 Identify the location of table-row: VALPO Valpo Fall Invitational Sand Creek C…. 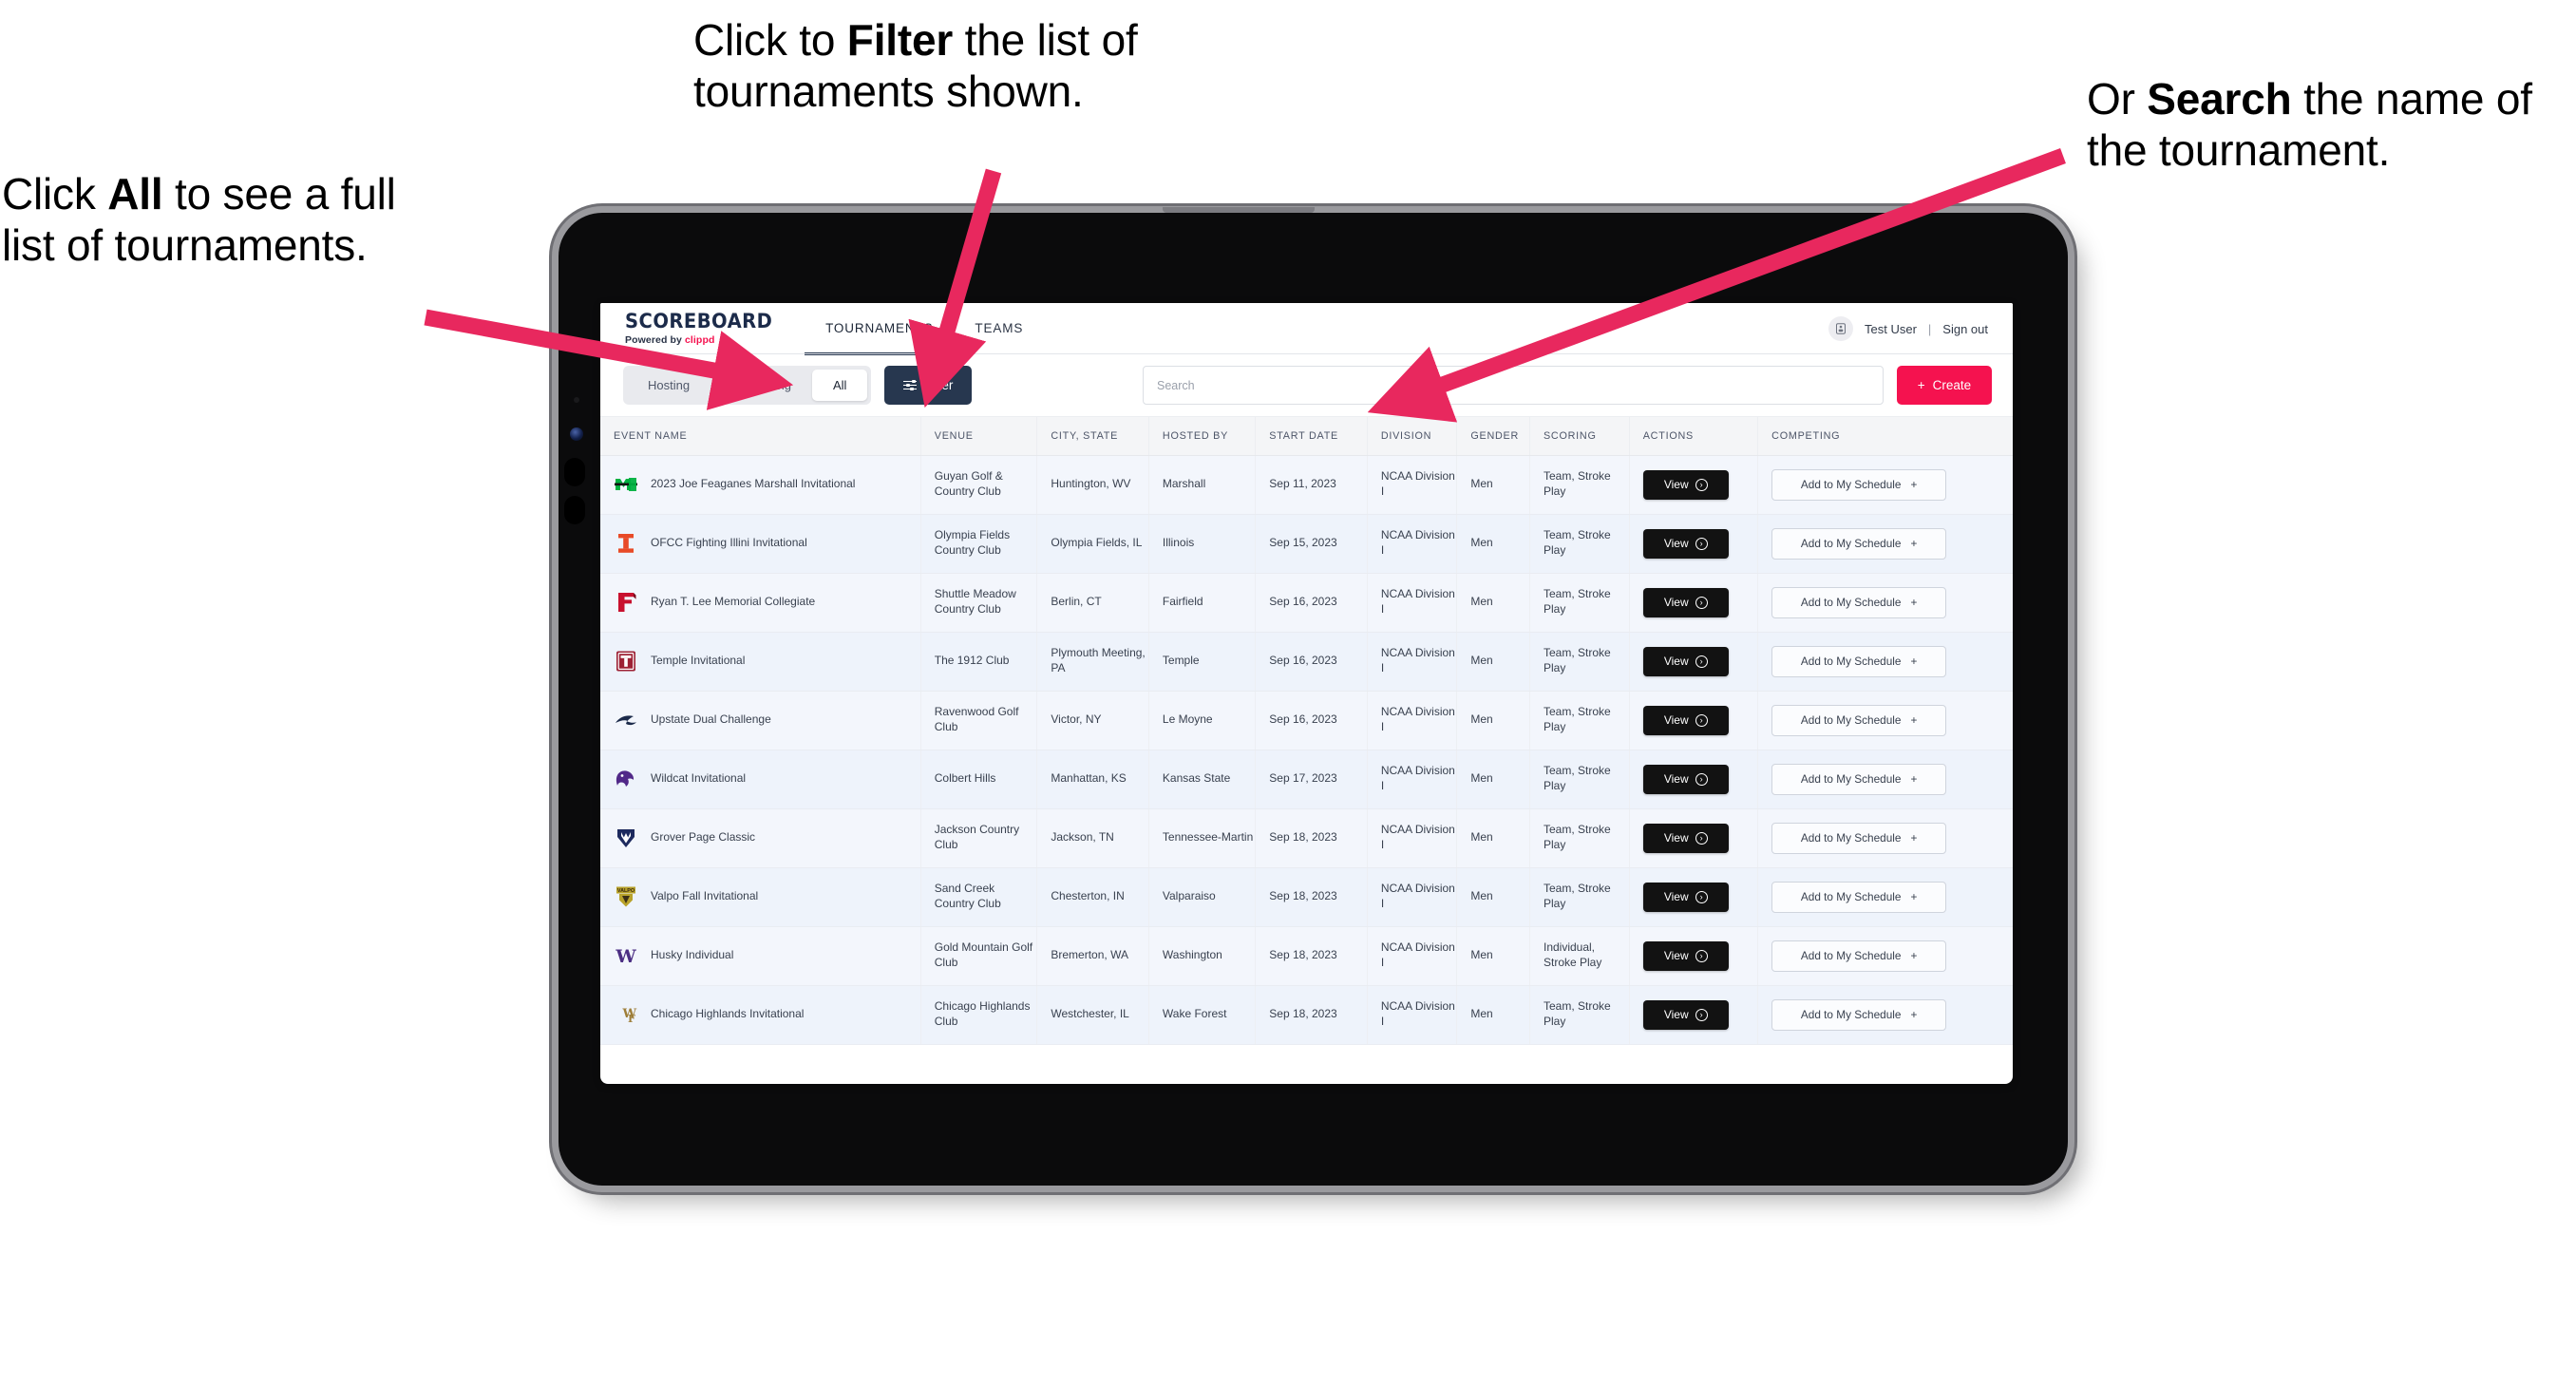
(1306, 897).